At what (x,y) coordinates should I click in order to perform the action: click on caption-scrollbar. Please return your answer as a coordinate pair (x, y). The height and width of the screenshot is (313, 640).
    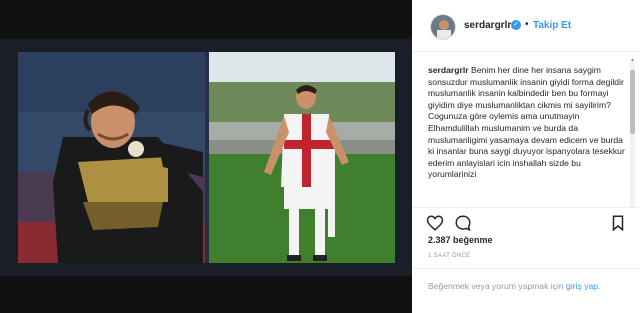
    Looking at the image, I should click on (632, 135).